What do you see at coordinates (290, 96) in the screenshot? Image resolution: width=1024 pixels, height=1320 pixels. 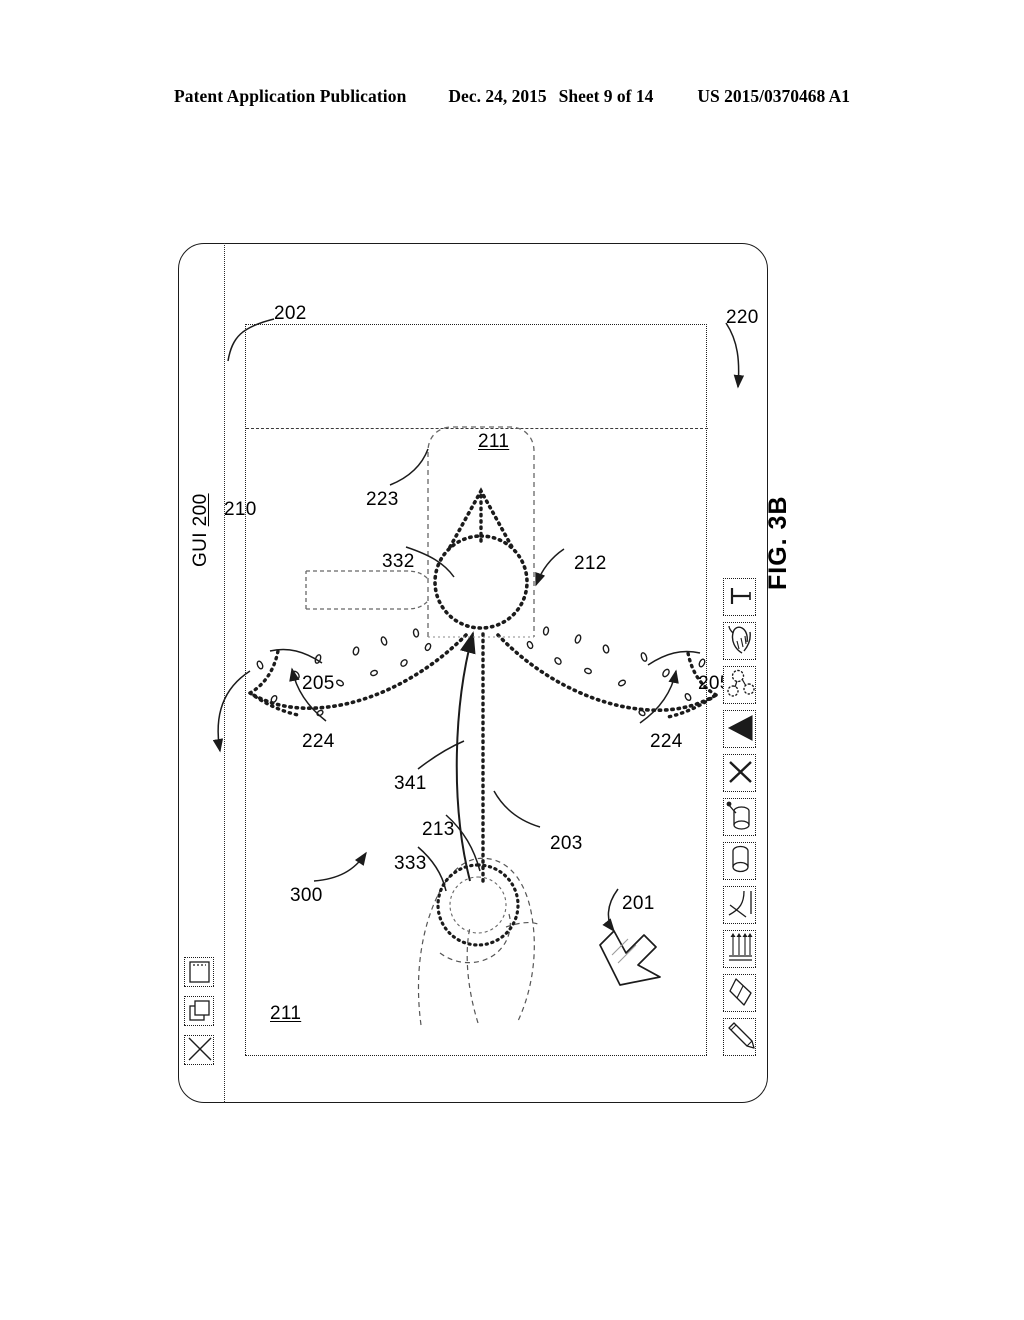 I see `publication-label: Patent Application Publication` at bounding box center [290, 96].